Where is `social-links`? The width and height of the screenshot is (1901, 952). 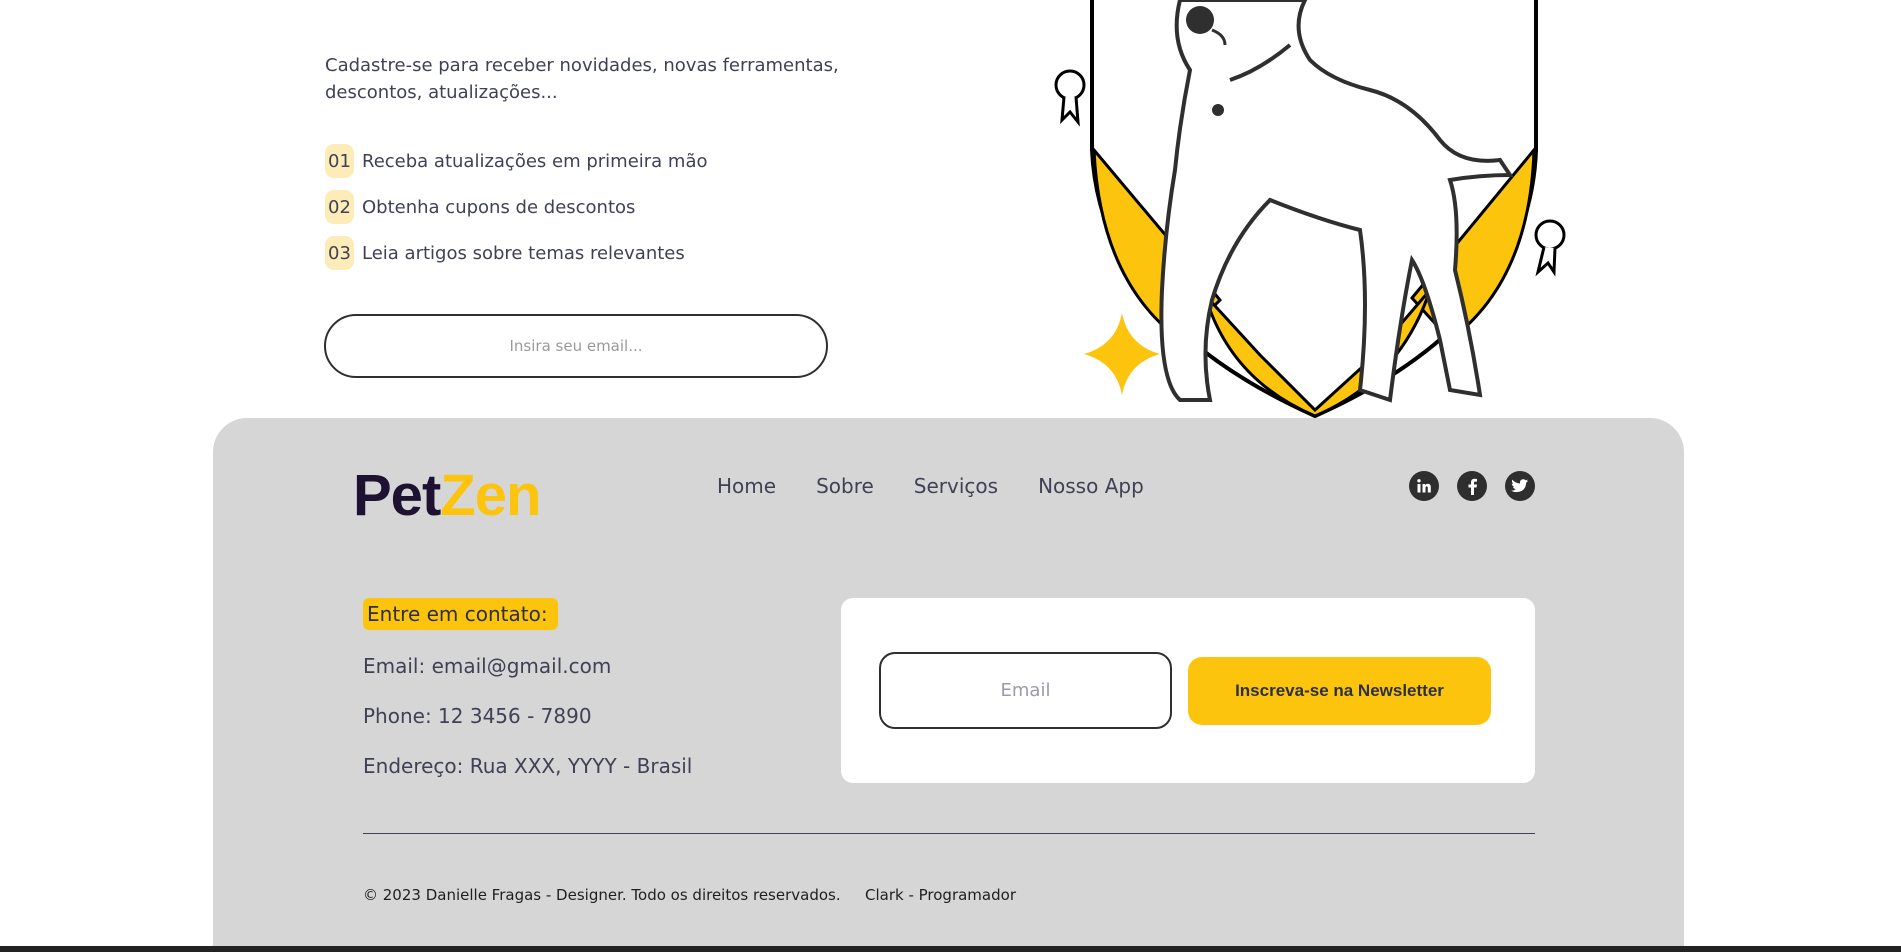 social-links is located at coordinates (1472, 486).